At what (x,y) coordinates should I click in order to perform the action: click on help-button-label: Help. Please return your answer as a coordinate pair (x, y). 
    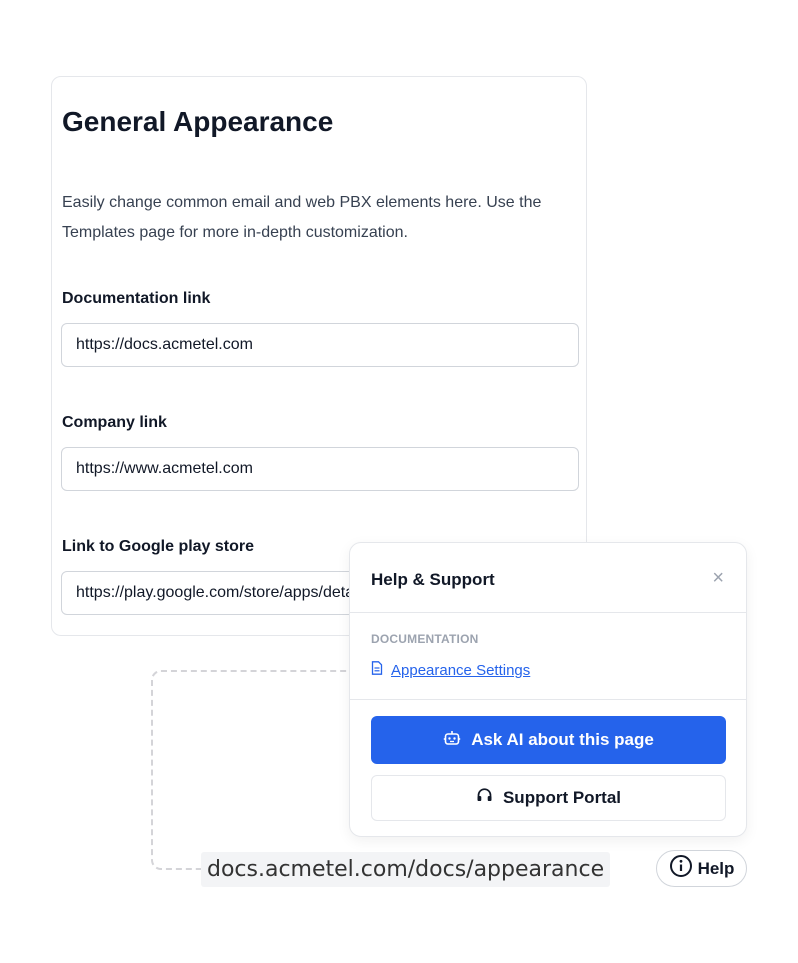
    Looking at the image, I should click on (716, 868).